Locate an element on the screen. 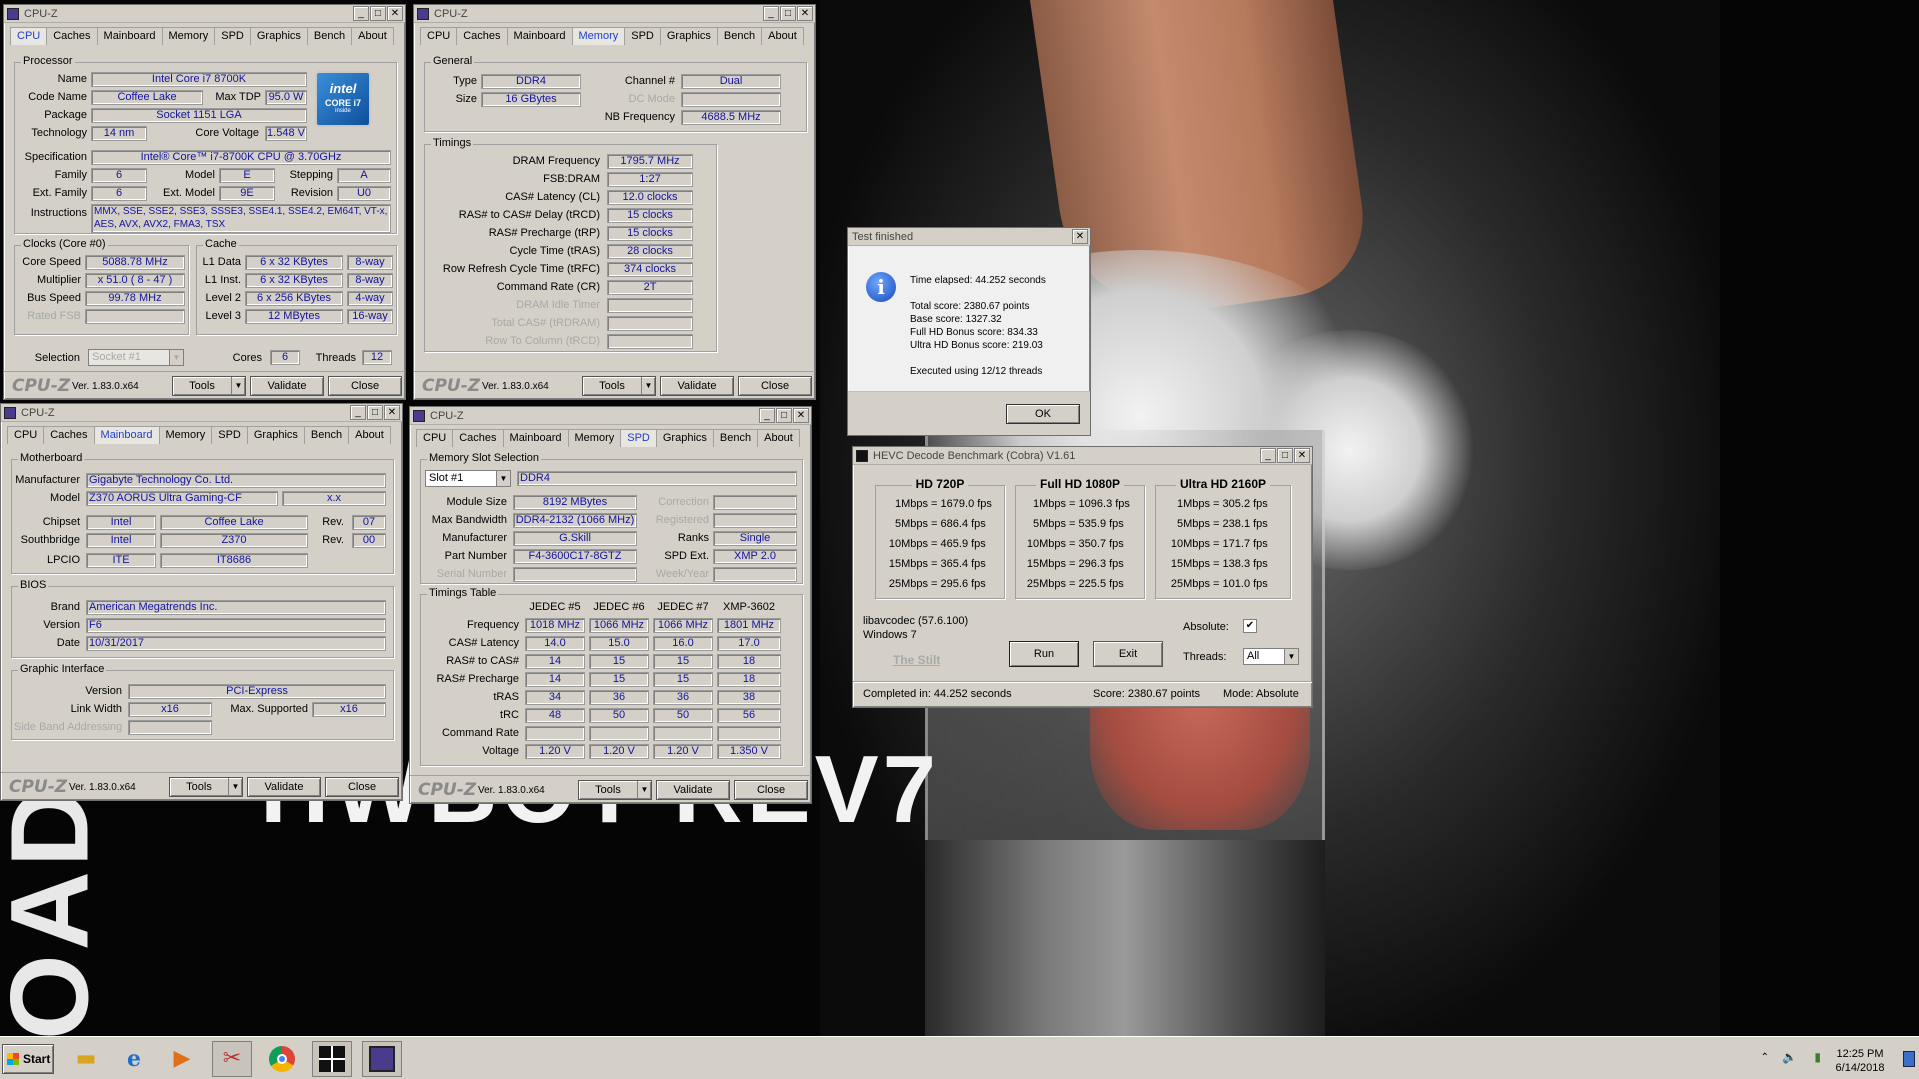  show-desktop-icon is located at coordinates (1909, 1059).